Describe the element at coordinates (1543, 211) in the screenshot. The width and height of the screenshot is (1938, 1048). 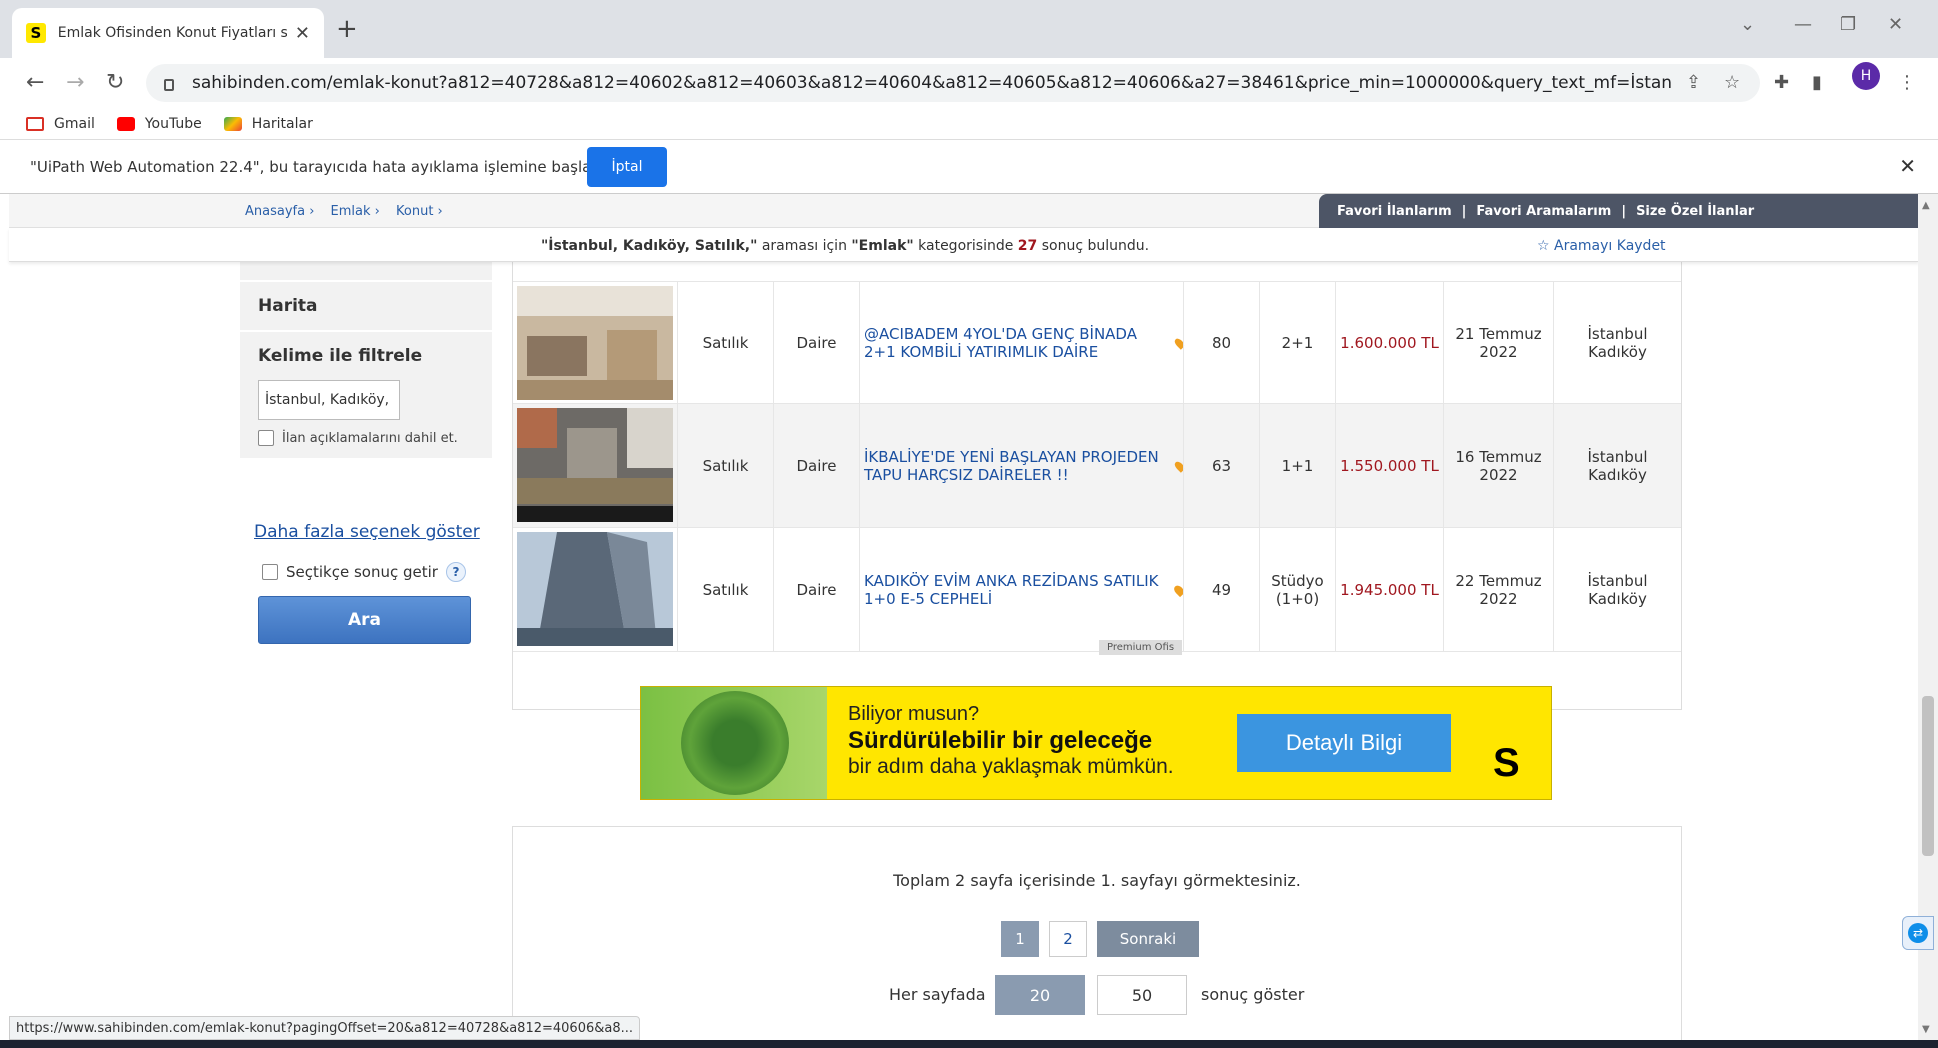
I see `favorite-searches-link: Favori Aramalarım` at that location.